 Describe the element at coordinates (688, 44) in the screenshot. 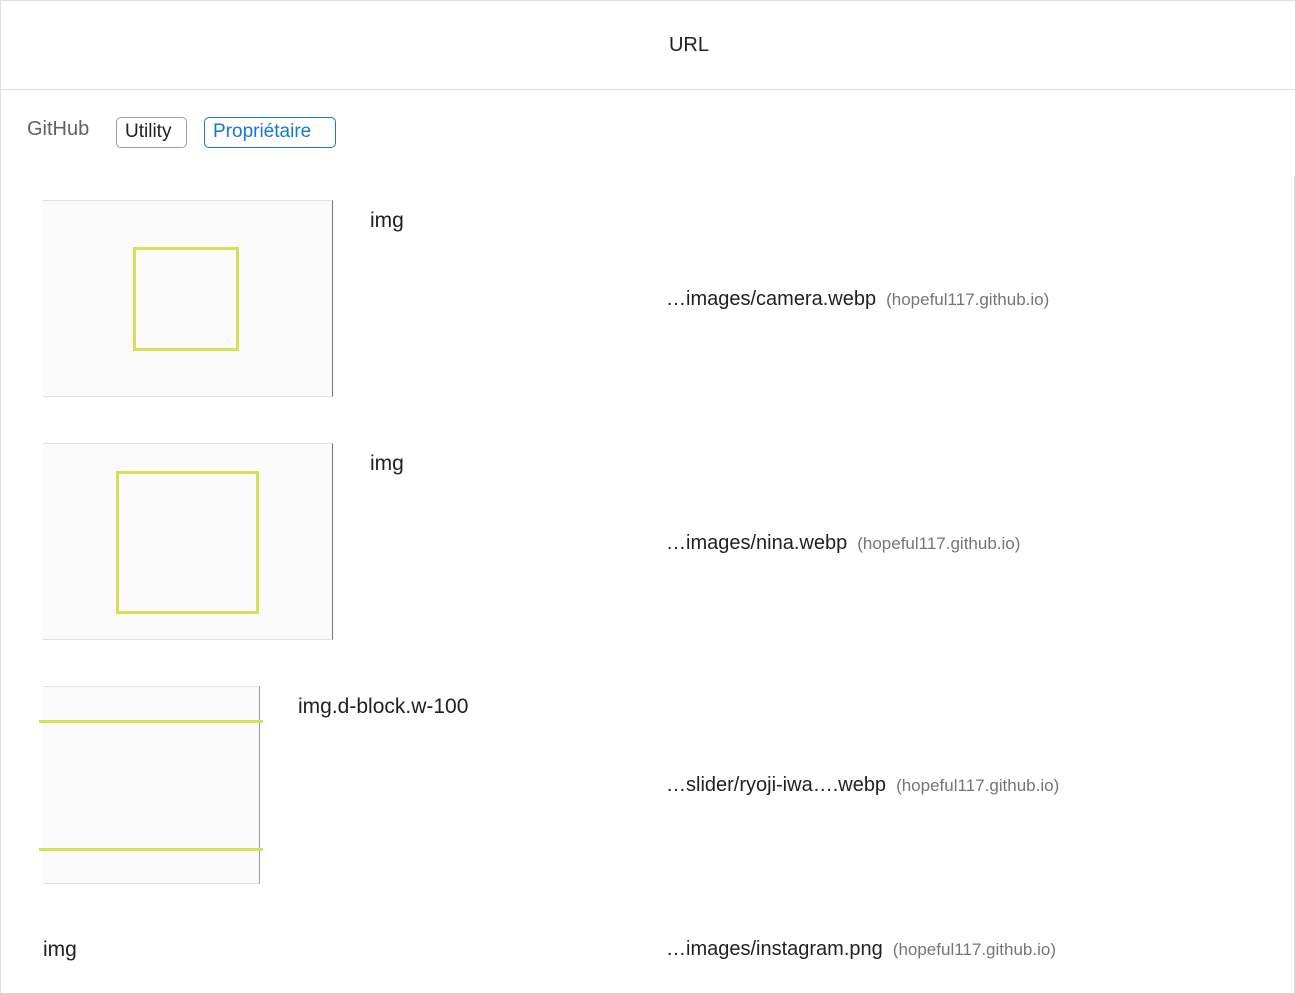

I see `url-column-header: URL` at that location.